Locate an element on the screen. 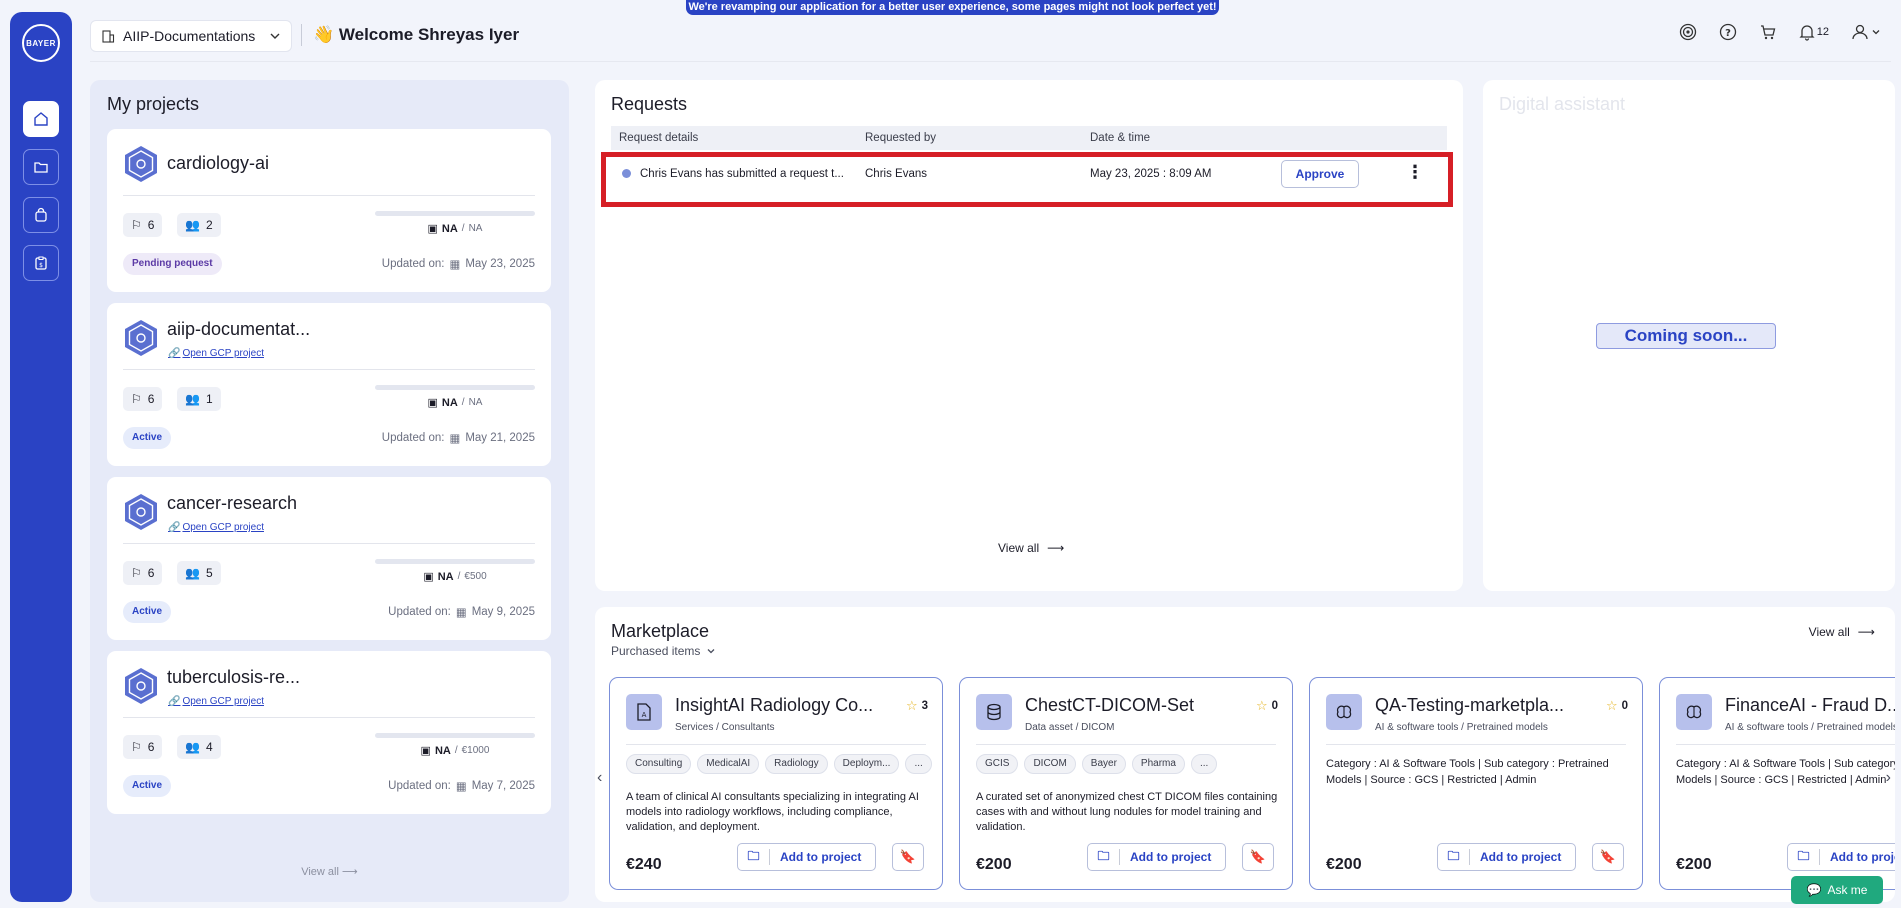 This screenshot has width=1901, height=908. updated-info: Updated on: ▦ May 23, 2025 is located at coordinates (458, 264).